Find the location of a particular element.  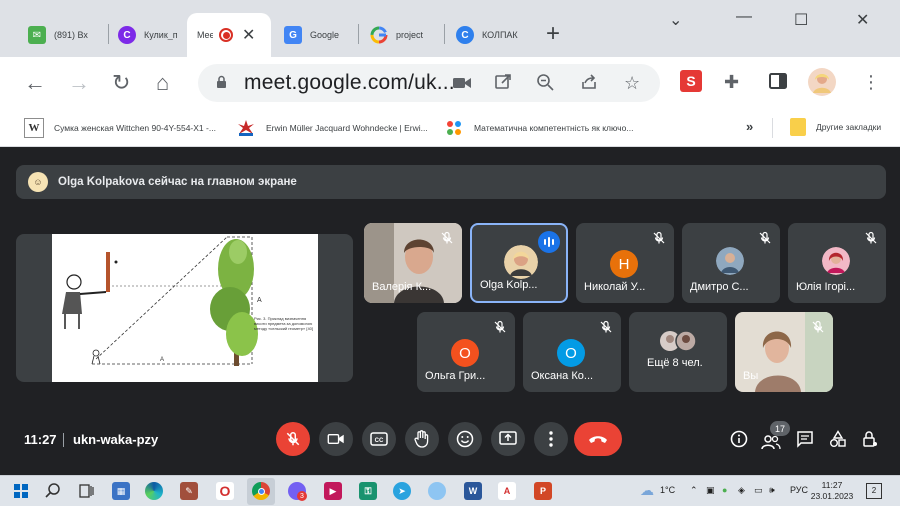

other-bookmarks-folder: Другие закладки is located at coordinates (835, 127).